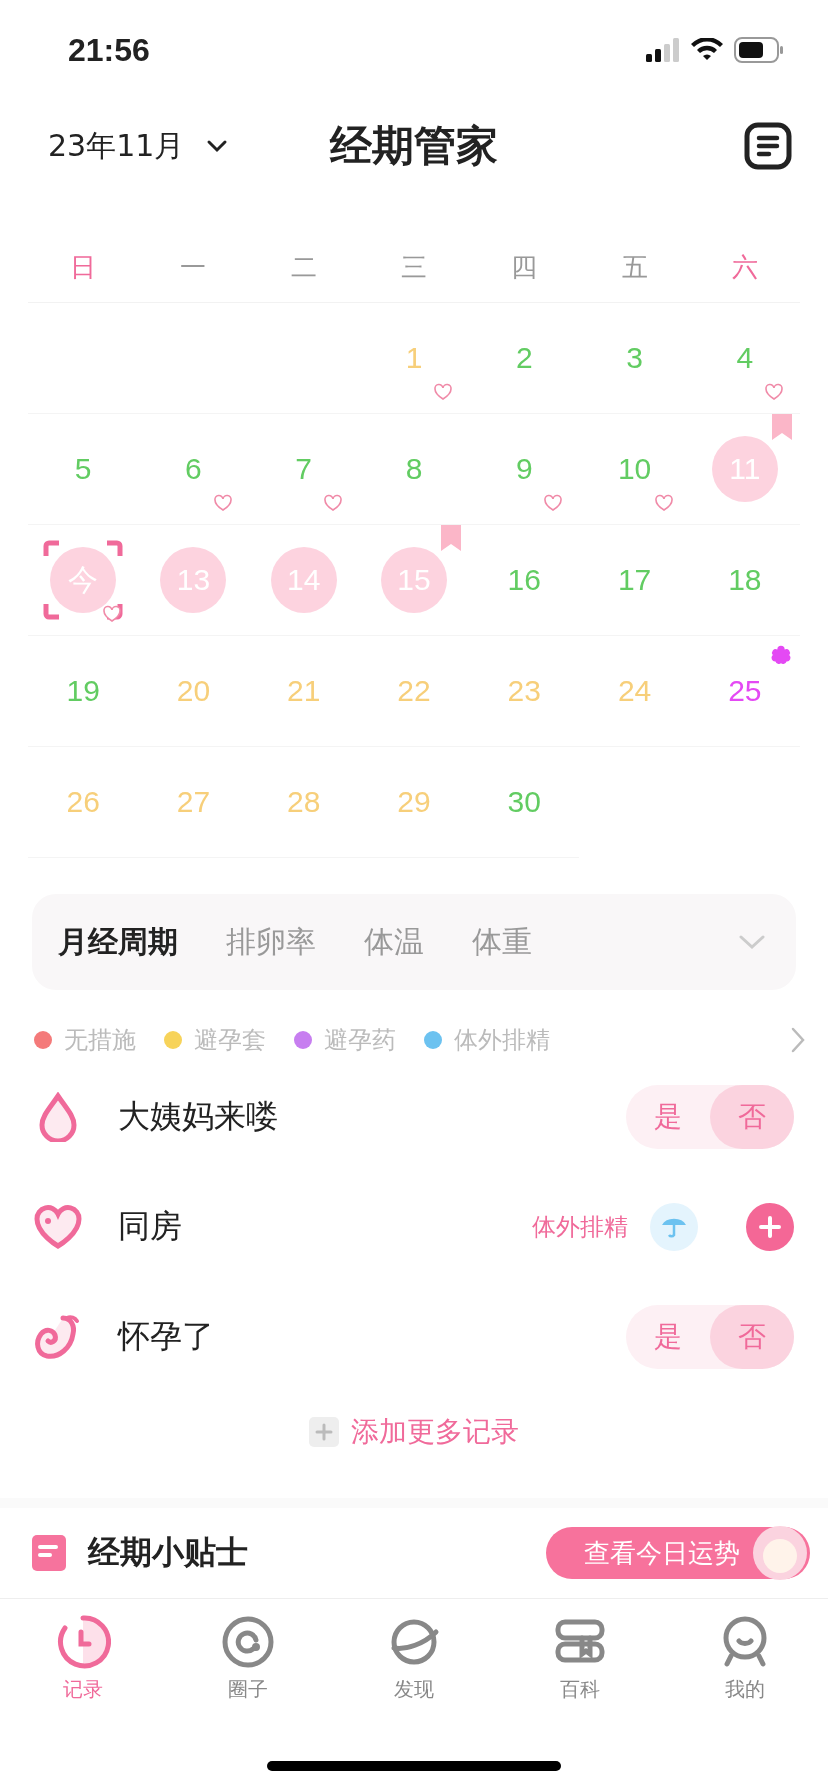 This screenshot has height=1792, width=828. Describe the element at coordinates (634, 580) in the screenshot. I see `calendar-day: 17` at that location.